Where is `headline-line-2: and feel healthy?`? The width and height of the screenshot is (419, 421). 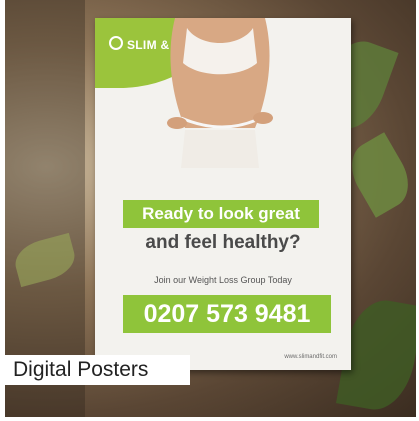
headline-line-2: and feel healthy? is located at coordinates (223, 242).